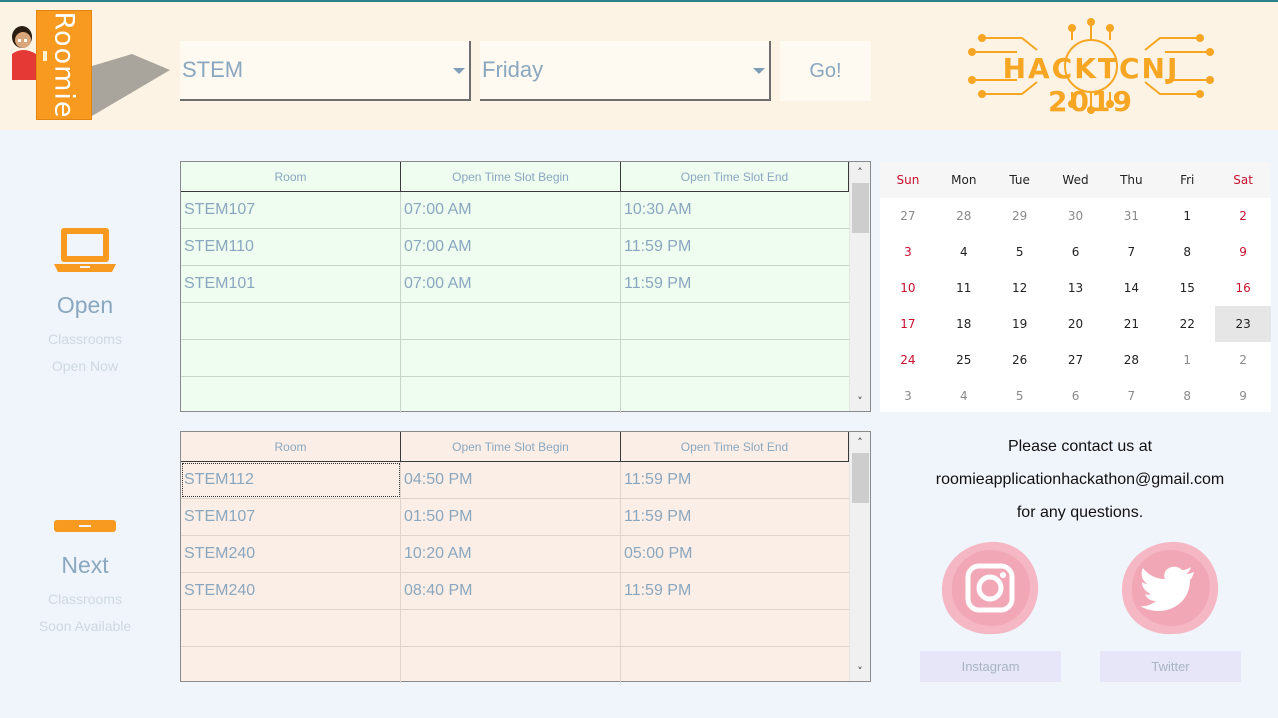  What do you see at coordinates (1243, 288) in the screenshot?
I see `calendar-day: 16` at bounding box center [1243, 288].